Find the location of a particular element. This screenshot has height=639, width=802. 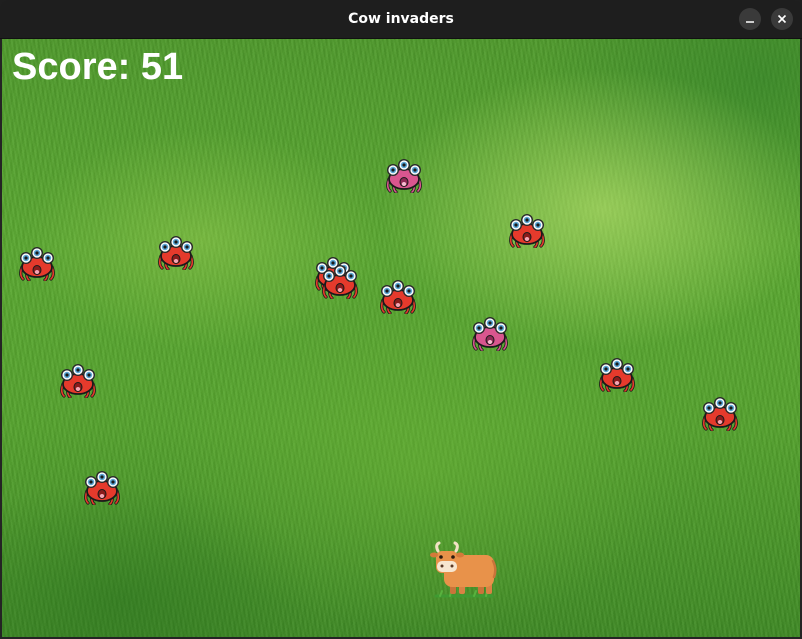

score-label: Score: 51 is located at coordinates (98, 67).